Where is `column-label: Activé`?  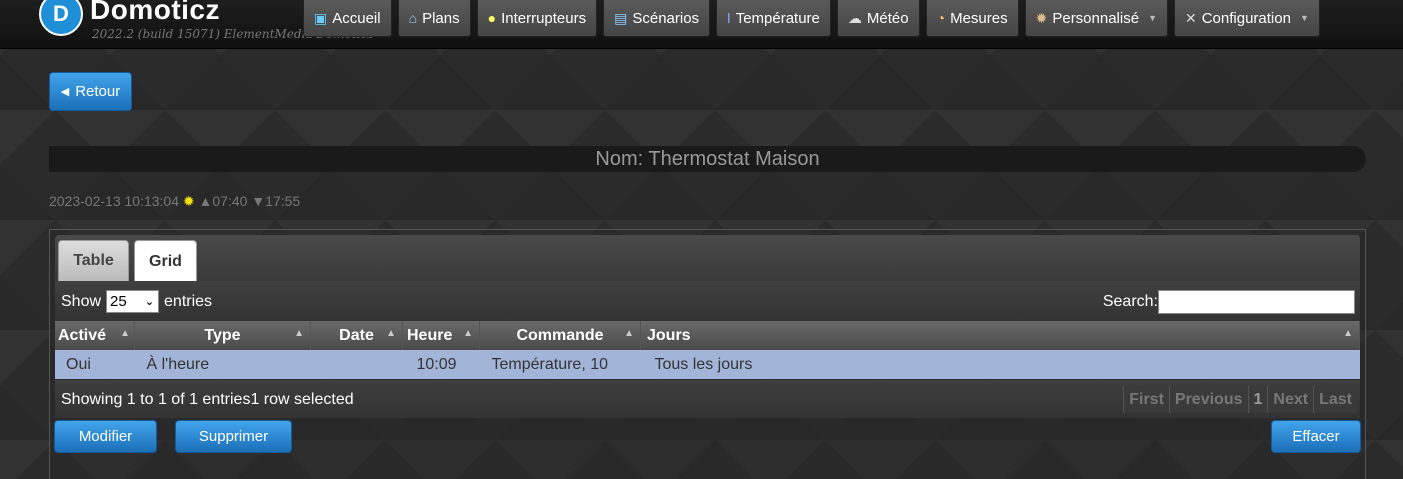 column-label: Activé is located at coordinates (82, 335).